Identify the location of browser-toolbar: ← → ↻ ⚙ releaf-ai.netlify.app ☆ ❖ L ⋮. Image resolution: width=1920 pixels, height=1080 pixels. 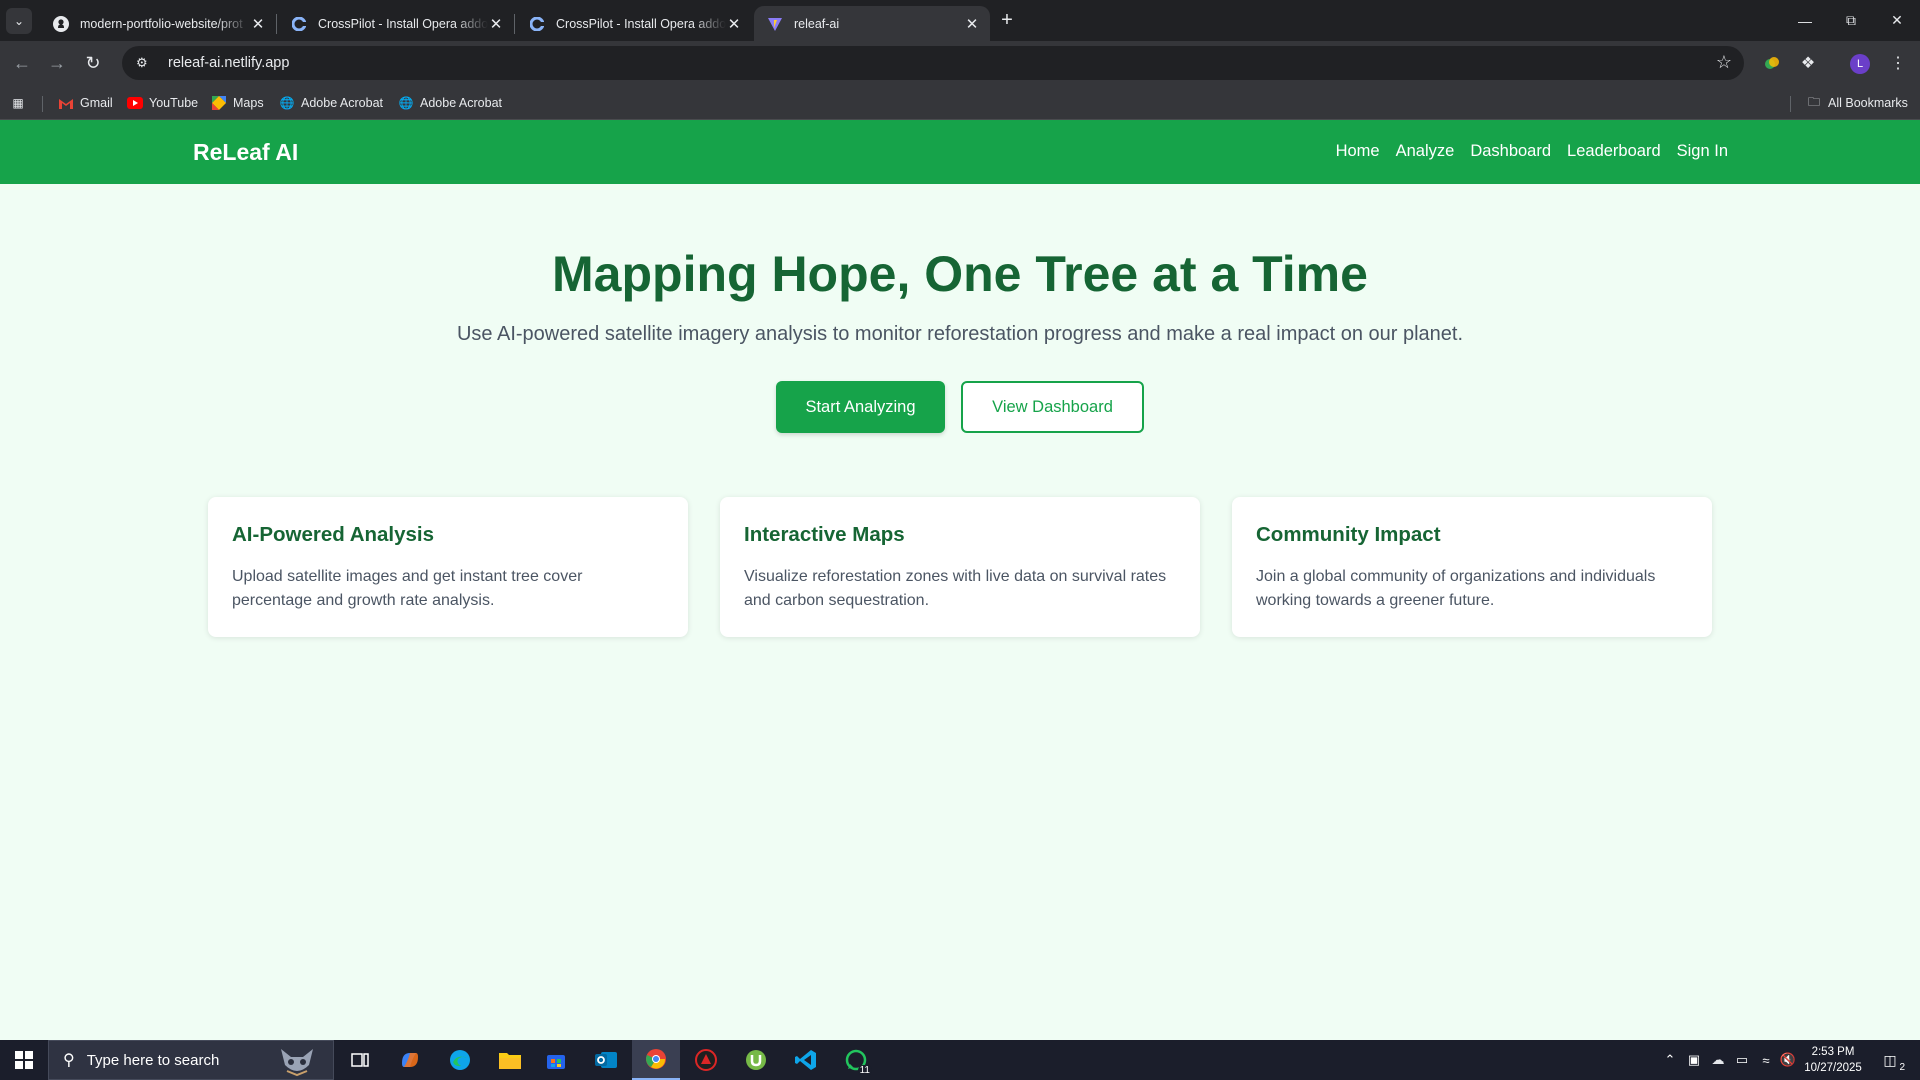
(960, 63).